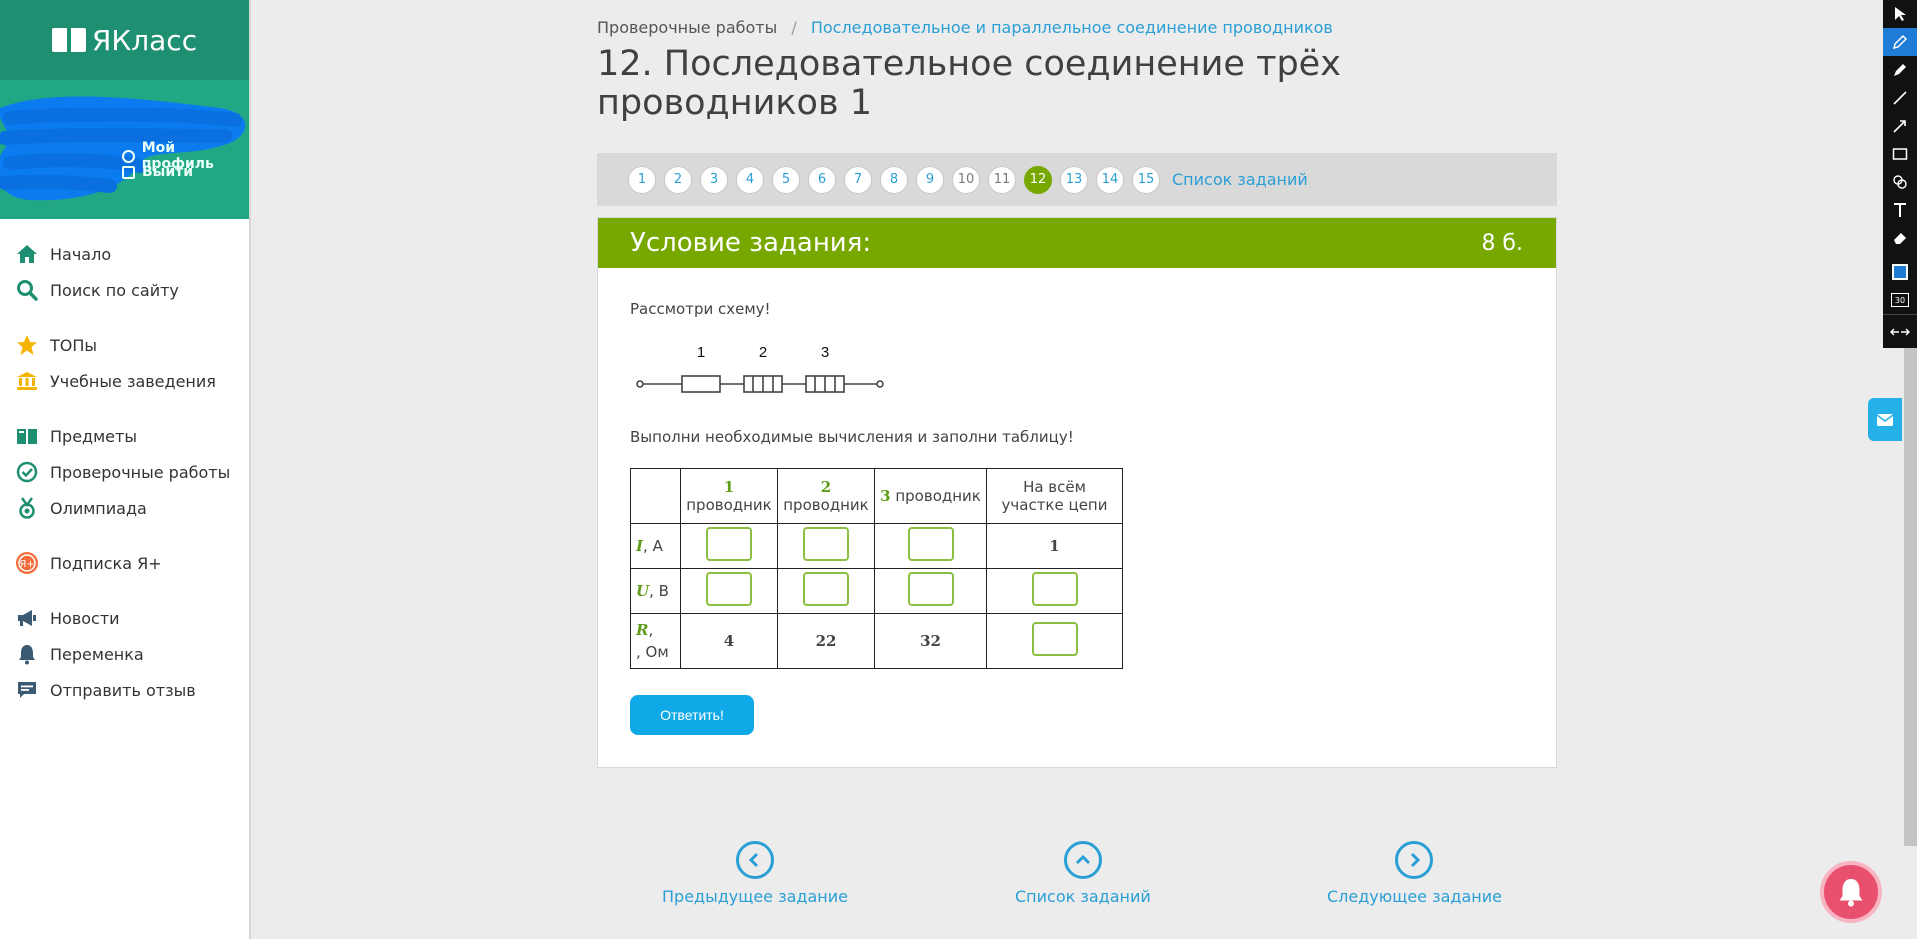 This screenshot has width=1917, height=939. I want to click on text-tool-icon, so click(1900, 210).